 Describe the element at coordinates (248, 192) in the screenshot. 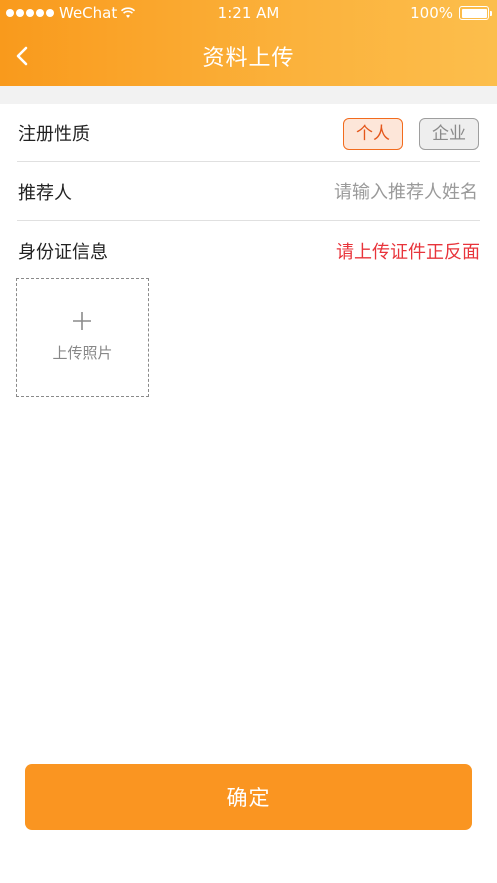

I see `referrer-row: 推荐人` at that location.